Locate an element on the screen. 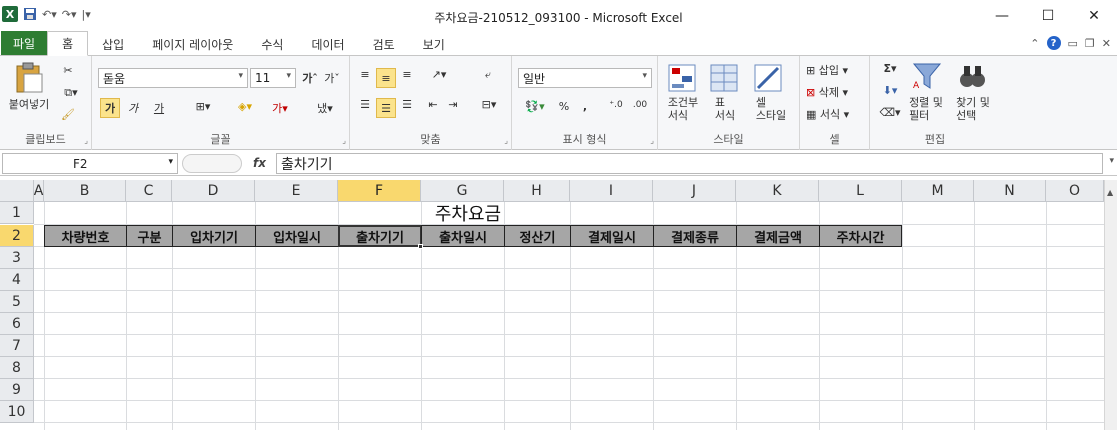 The image size is (1117, 430). minimize-button: — is located at coordinates (1002, 16).